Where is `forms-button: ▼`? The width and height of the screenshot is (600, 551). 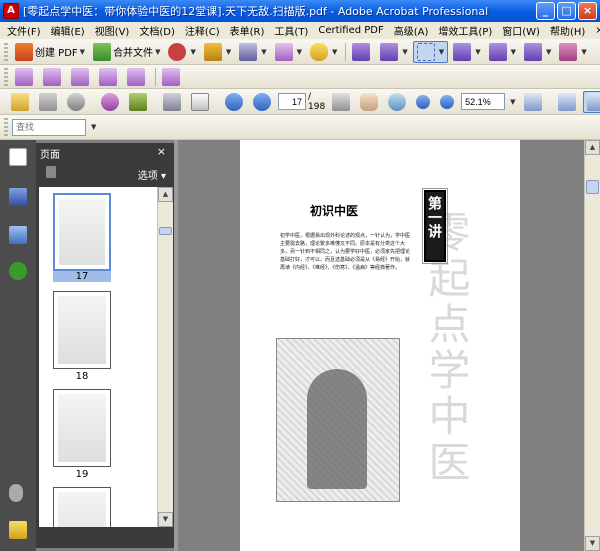 forms-button: ▼ is located at coordinates (288, 52).